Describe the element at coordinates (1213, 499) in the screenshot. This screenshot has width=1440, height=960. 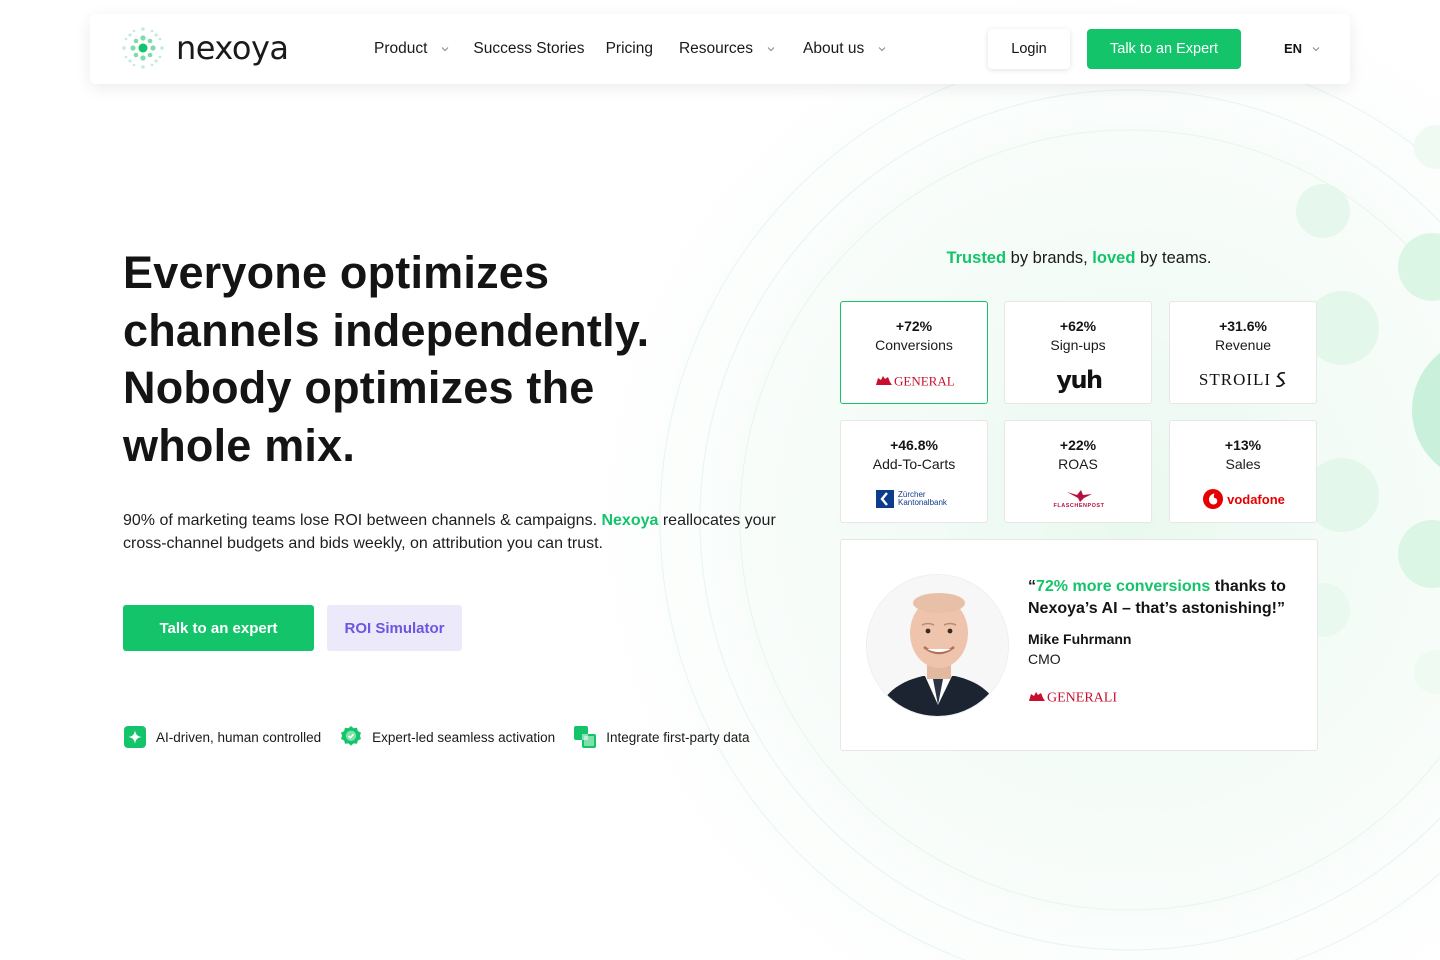
I see `vodafone-speechmark-icon` at that location.